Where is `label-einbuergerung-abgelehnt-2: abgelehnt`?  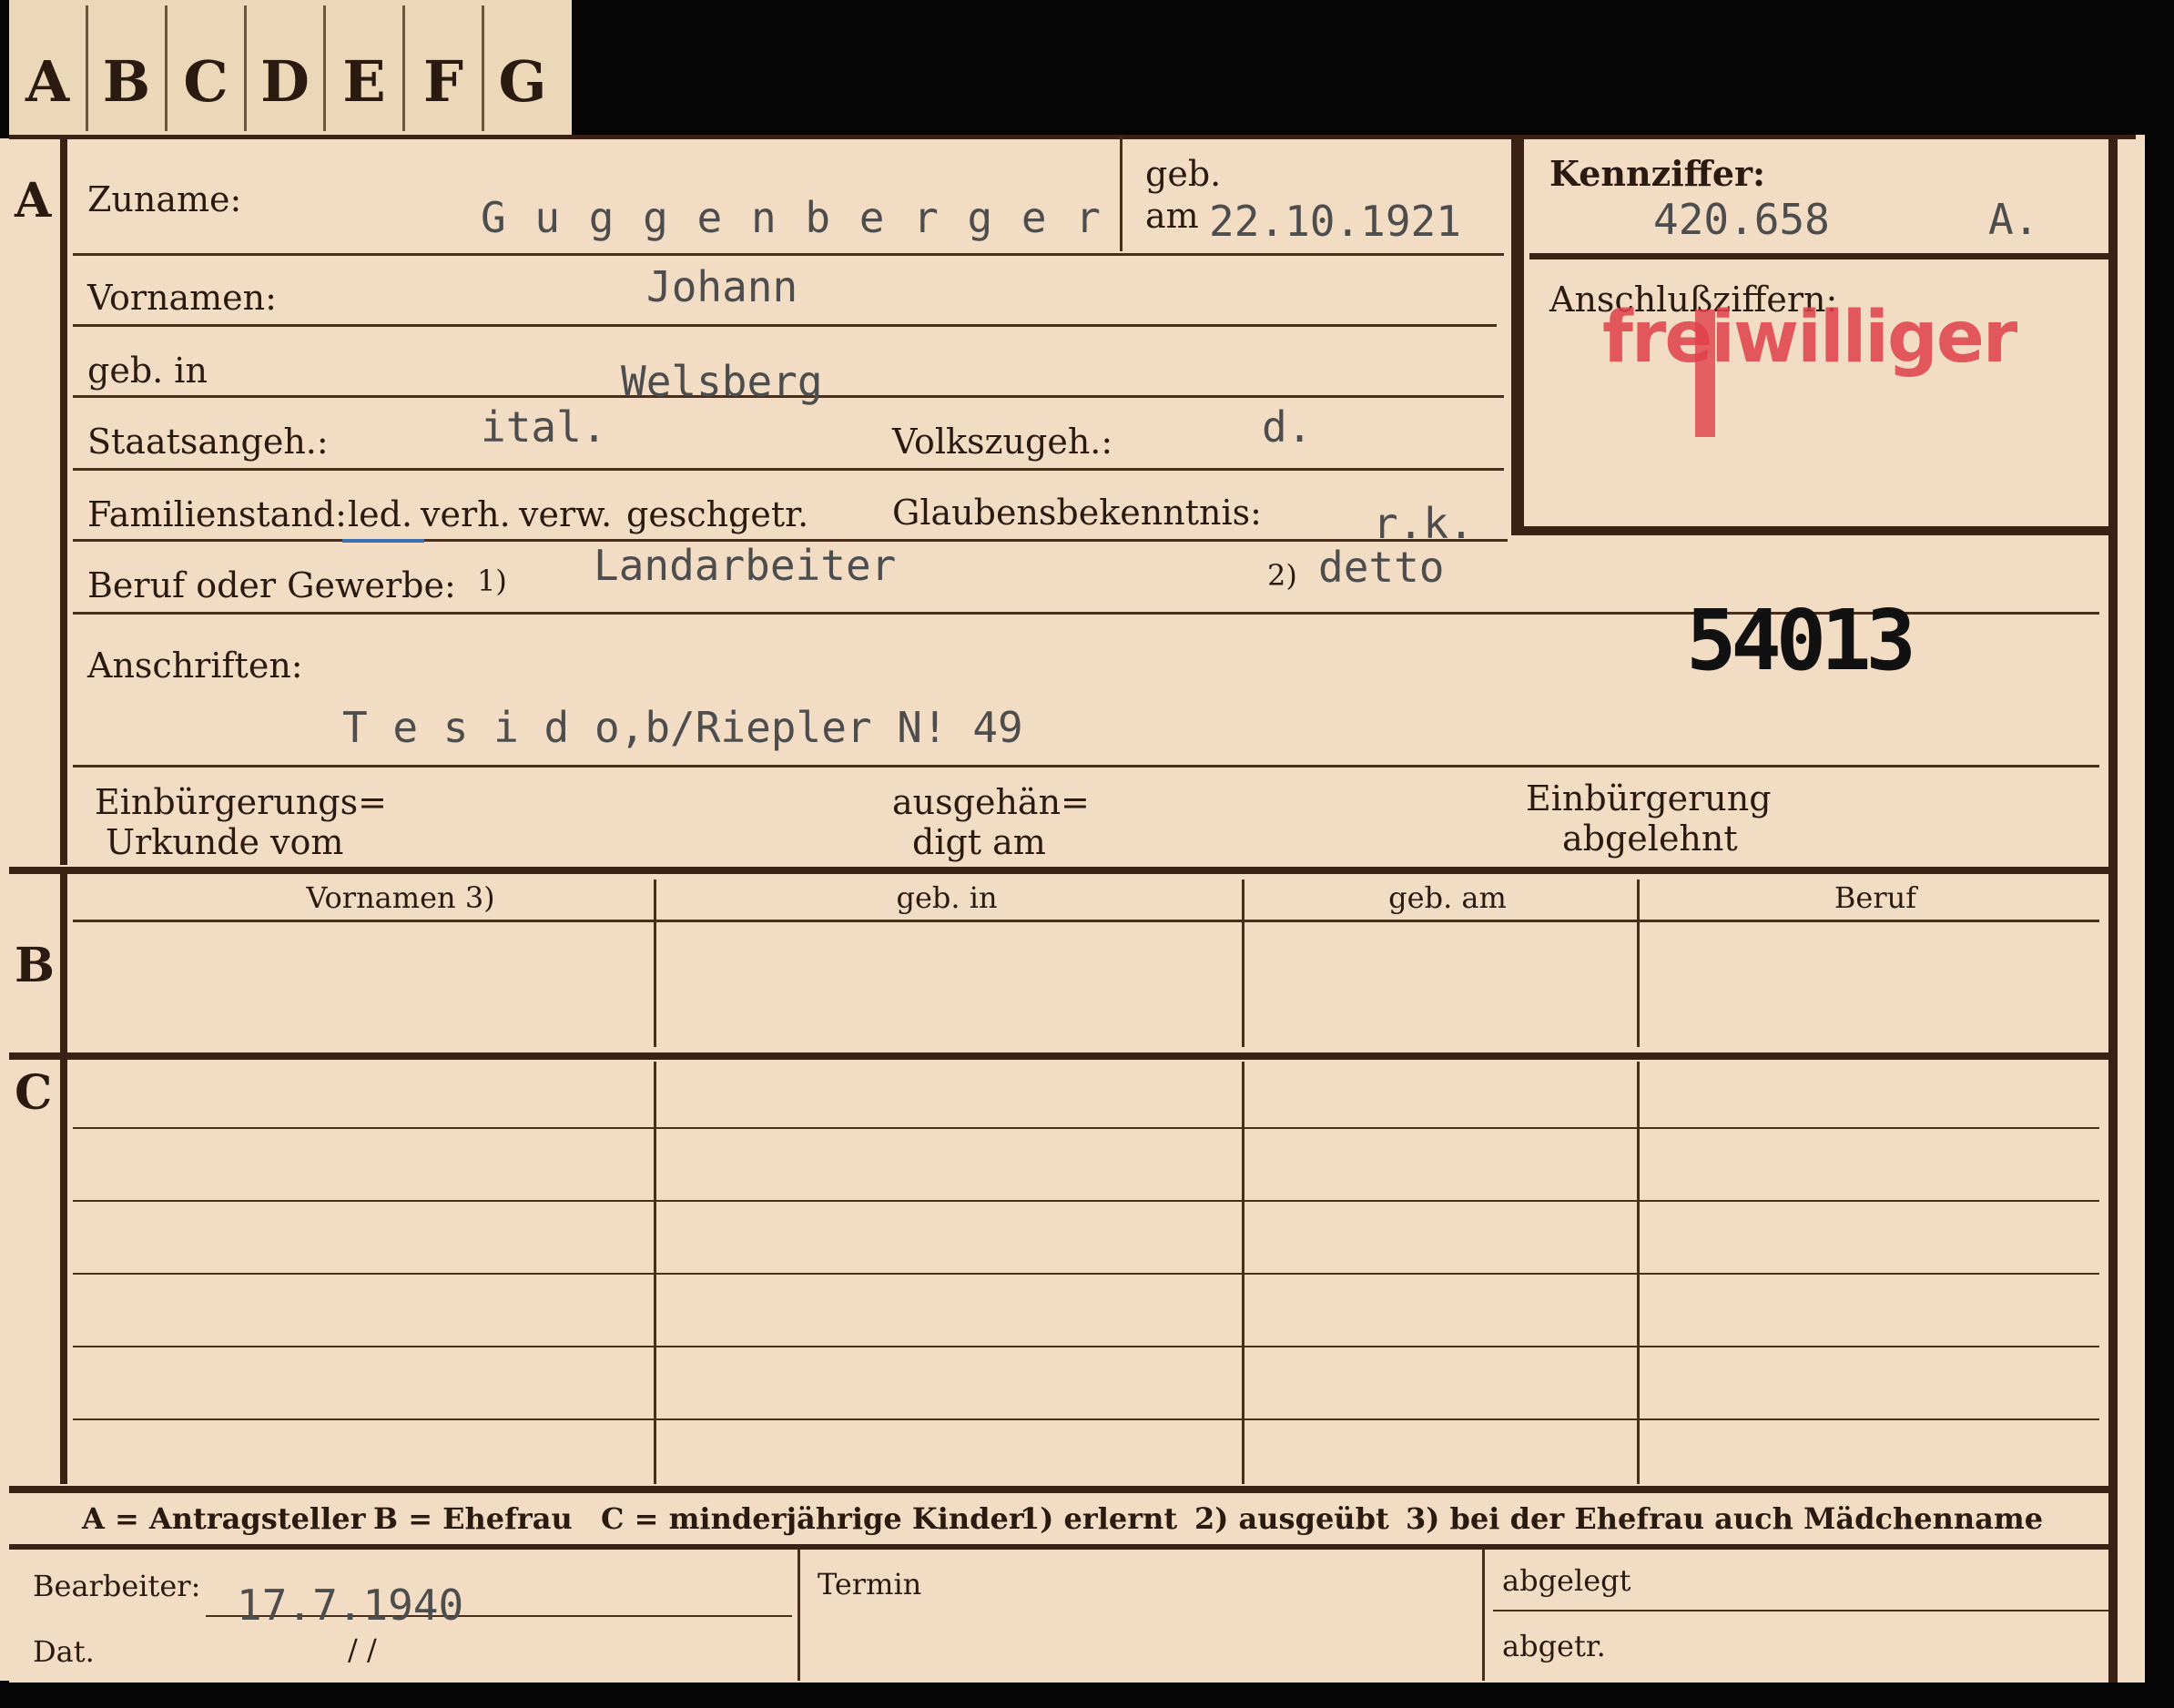
label-einbuergerung-abgelehnt-2: abgelehnt is located at coordinates (1650, 838).